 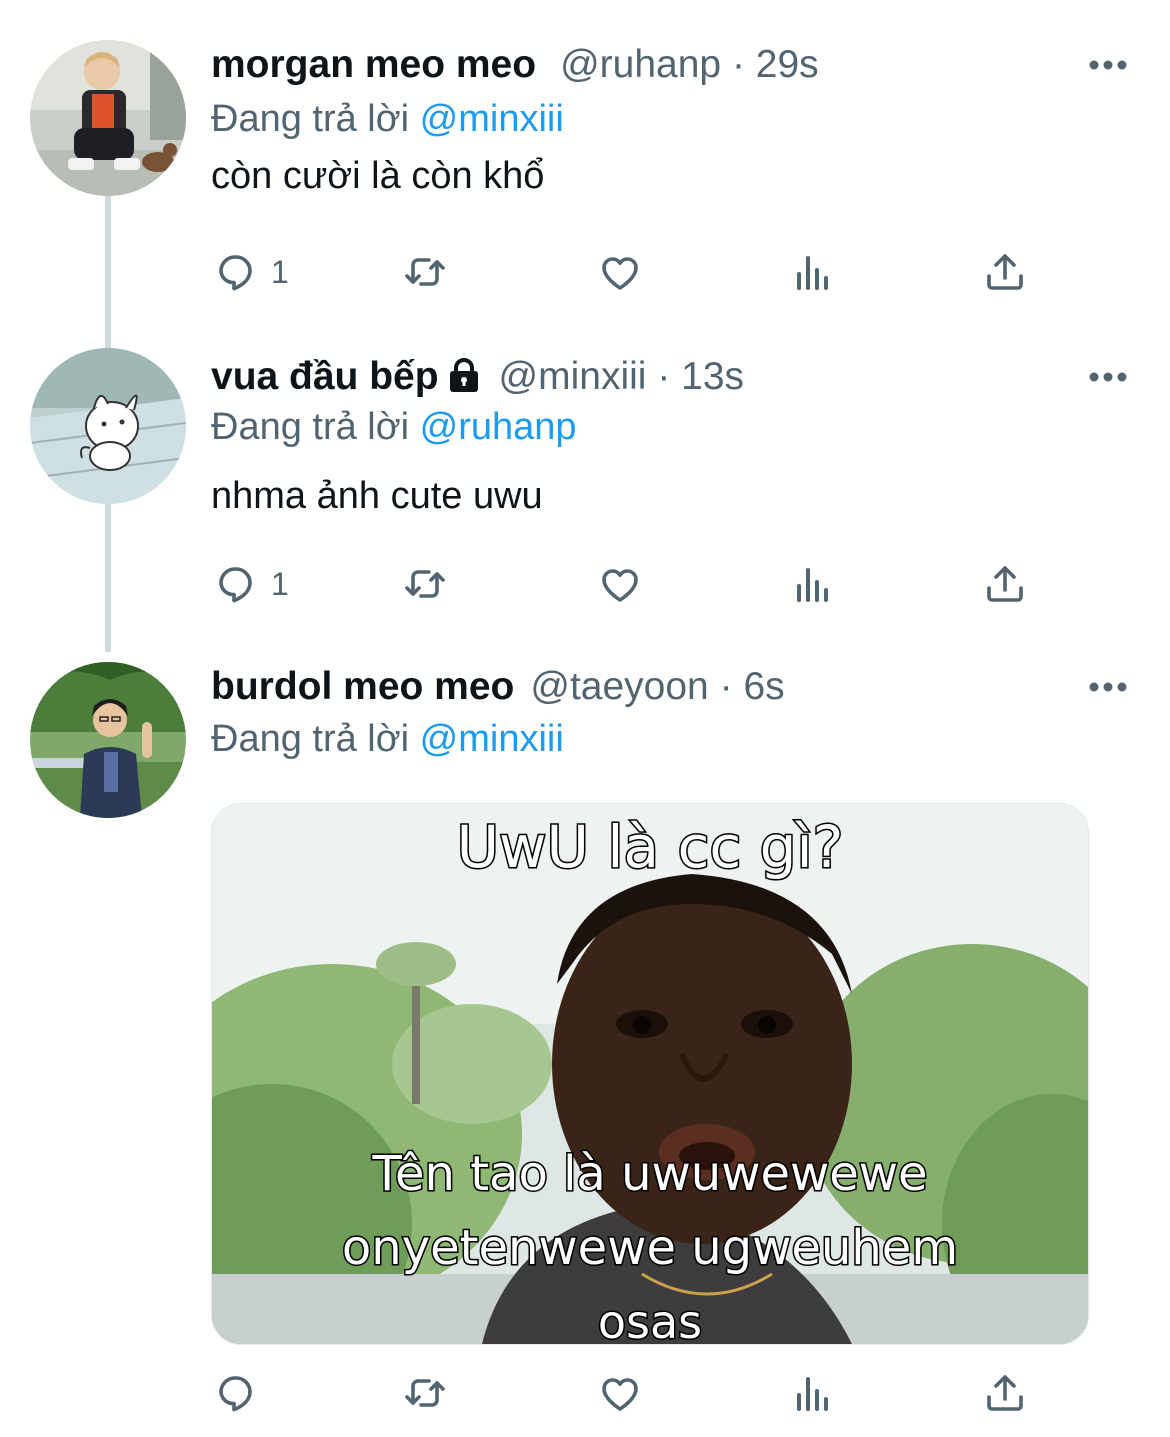 What do you see at coordinates (378, 176) in the screenshot?
I see `tweet-text: còn cười là còn khổ` at bounding box center [378, 176].